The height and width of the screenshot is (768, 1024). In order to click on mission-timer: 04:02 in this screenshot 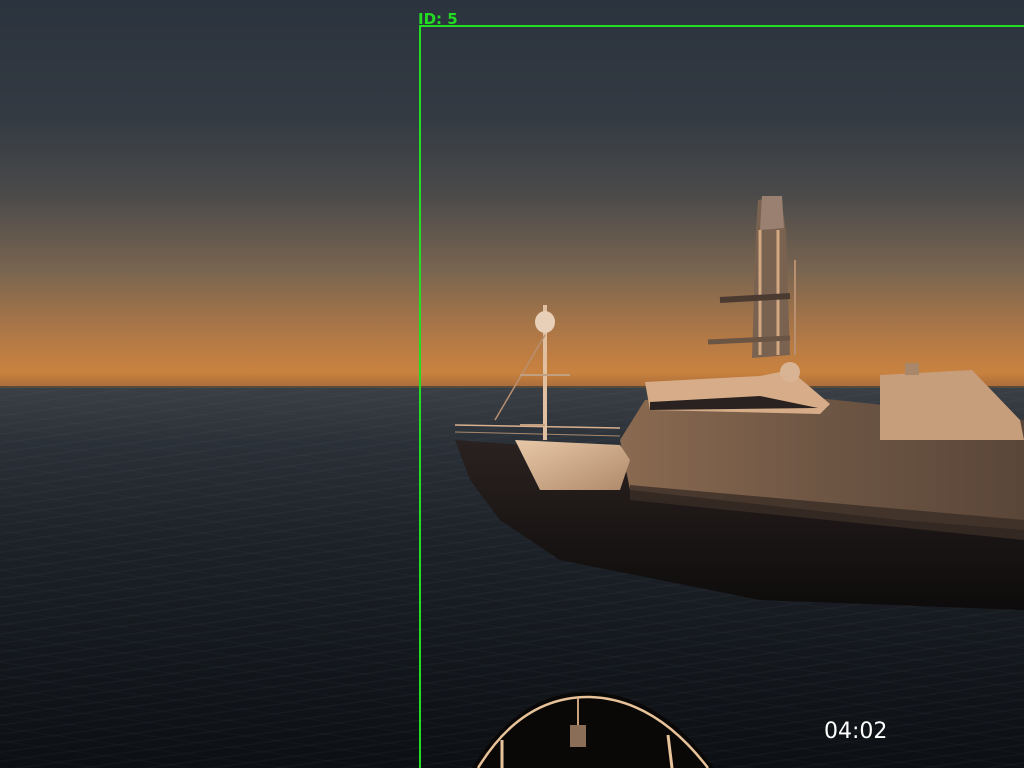, I will do `click(856, 731)`.